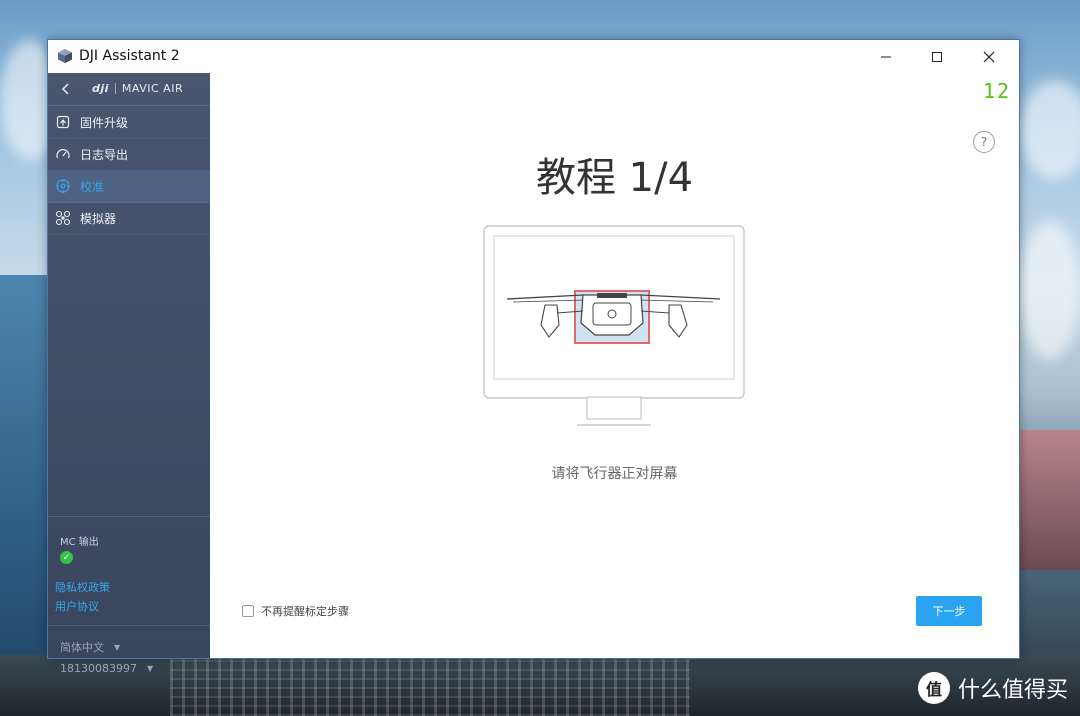 The width and height of the screenshot is (1080, 716). I want to click on language-select: 简体中文 ▼, so click(90, 647).